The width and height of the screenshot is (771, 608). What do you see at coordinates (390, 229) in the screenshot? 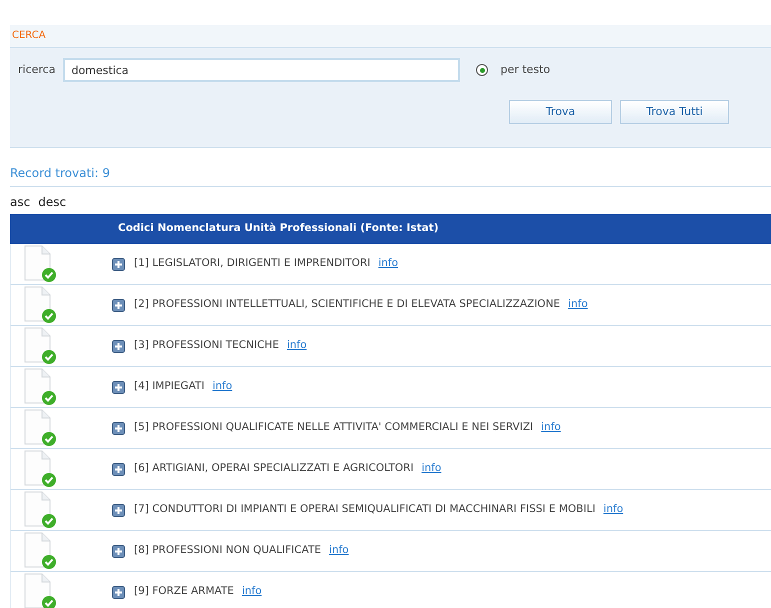
I see `table-header: Codici Nomenclatura Unità Professionali (Fonte: Istat)` at bounding box center [390, 229].